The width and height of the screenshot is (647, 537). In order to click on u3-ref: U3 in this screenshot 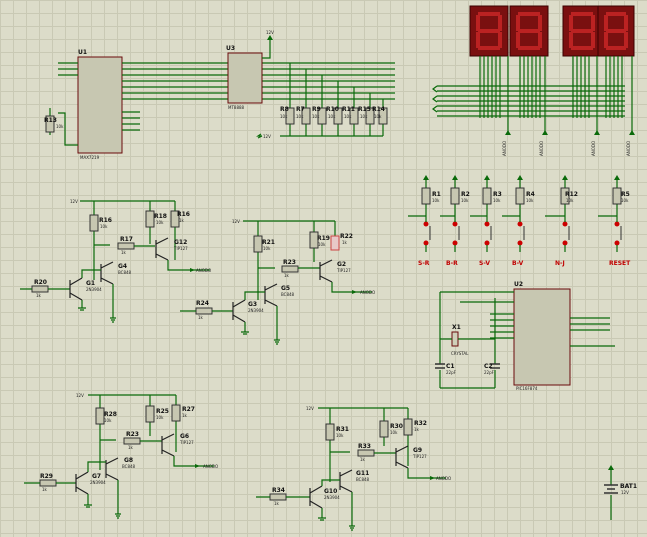, I will do `click(230, 48)`.